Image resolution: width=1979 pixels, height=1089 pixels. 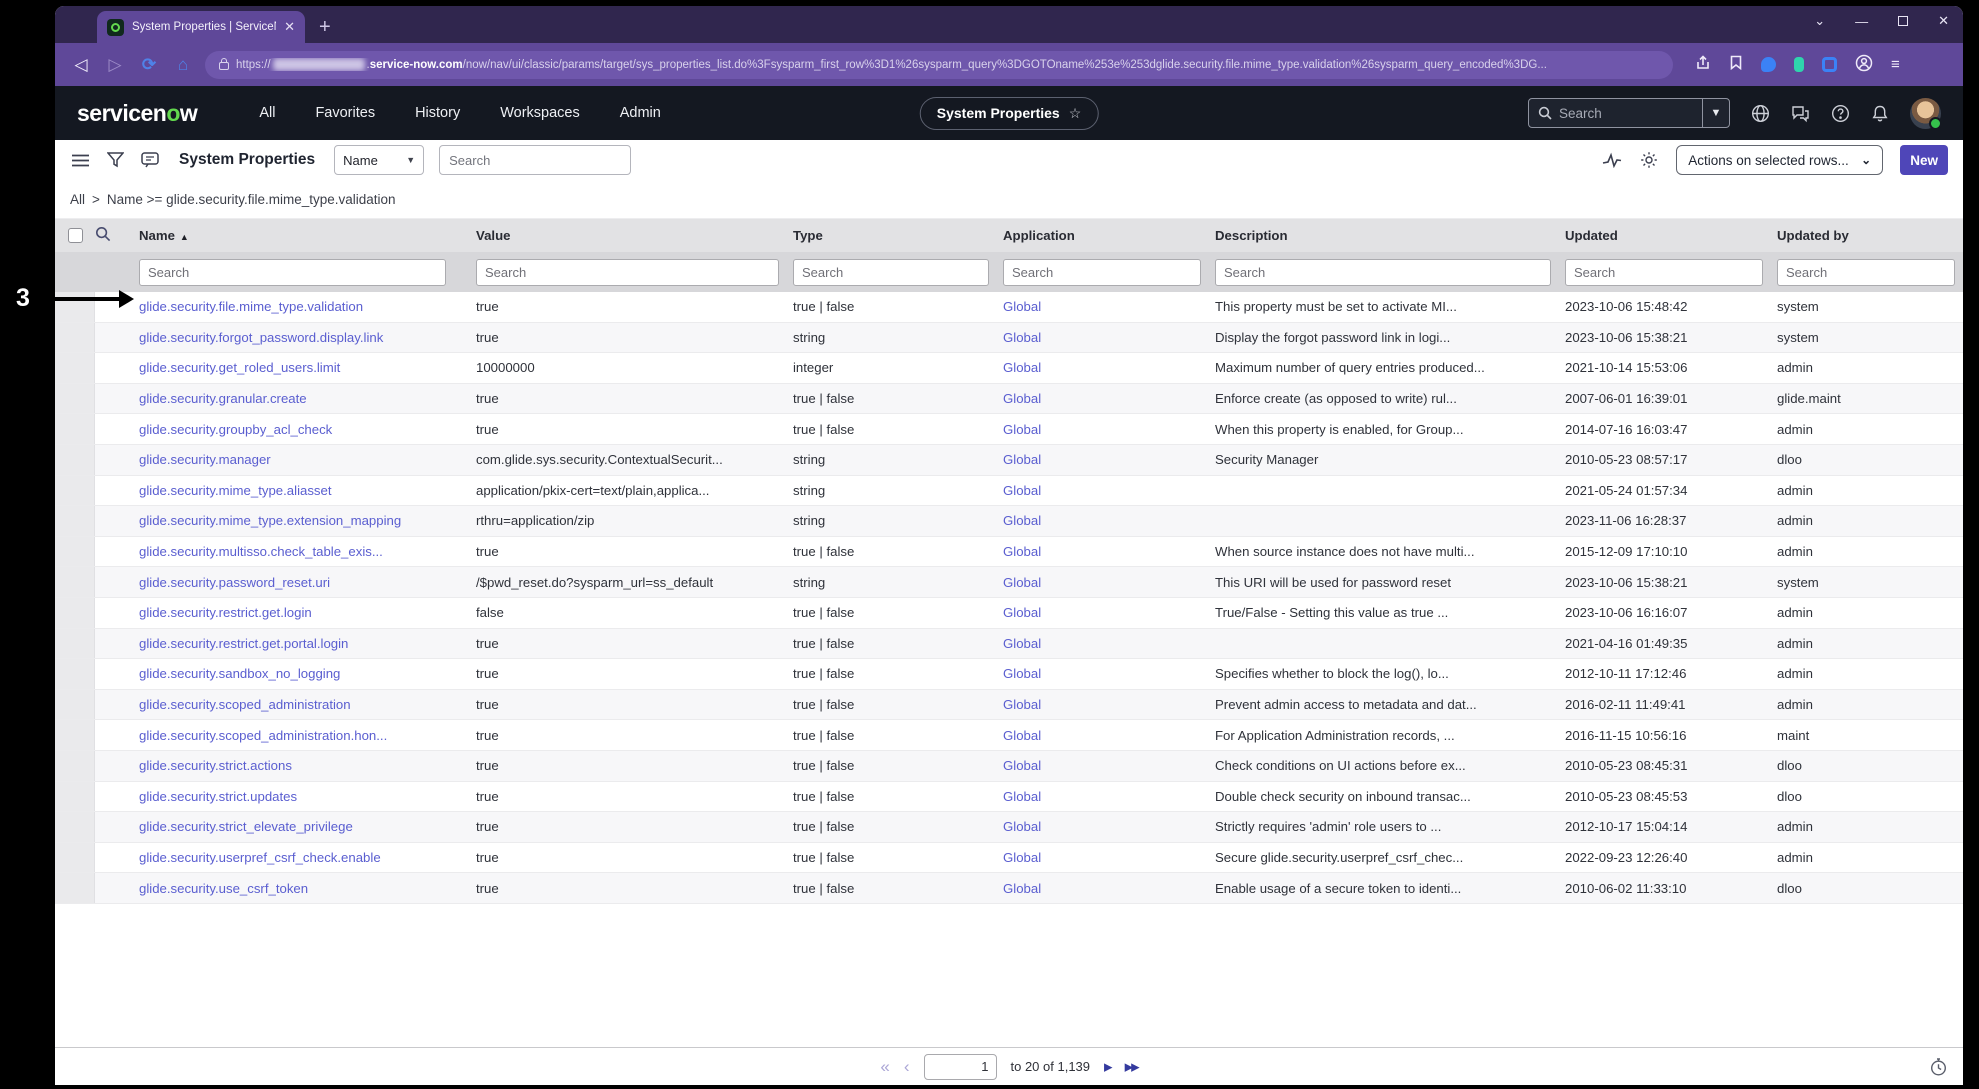 I want to click on list-menu-icon, so click(x=80, y=160).